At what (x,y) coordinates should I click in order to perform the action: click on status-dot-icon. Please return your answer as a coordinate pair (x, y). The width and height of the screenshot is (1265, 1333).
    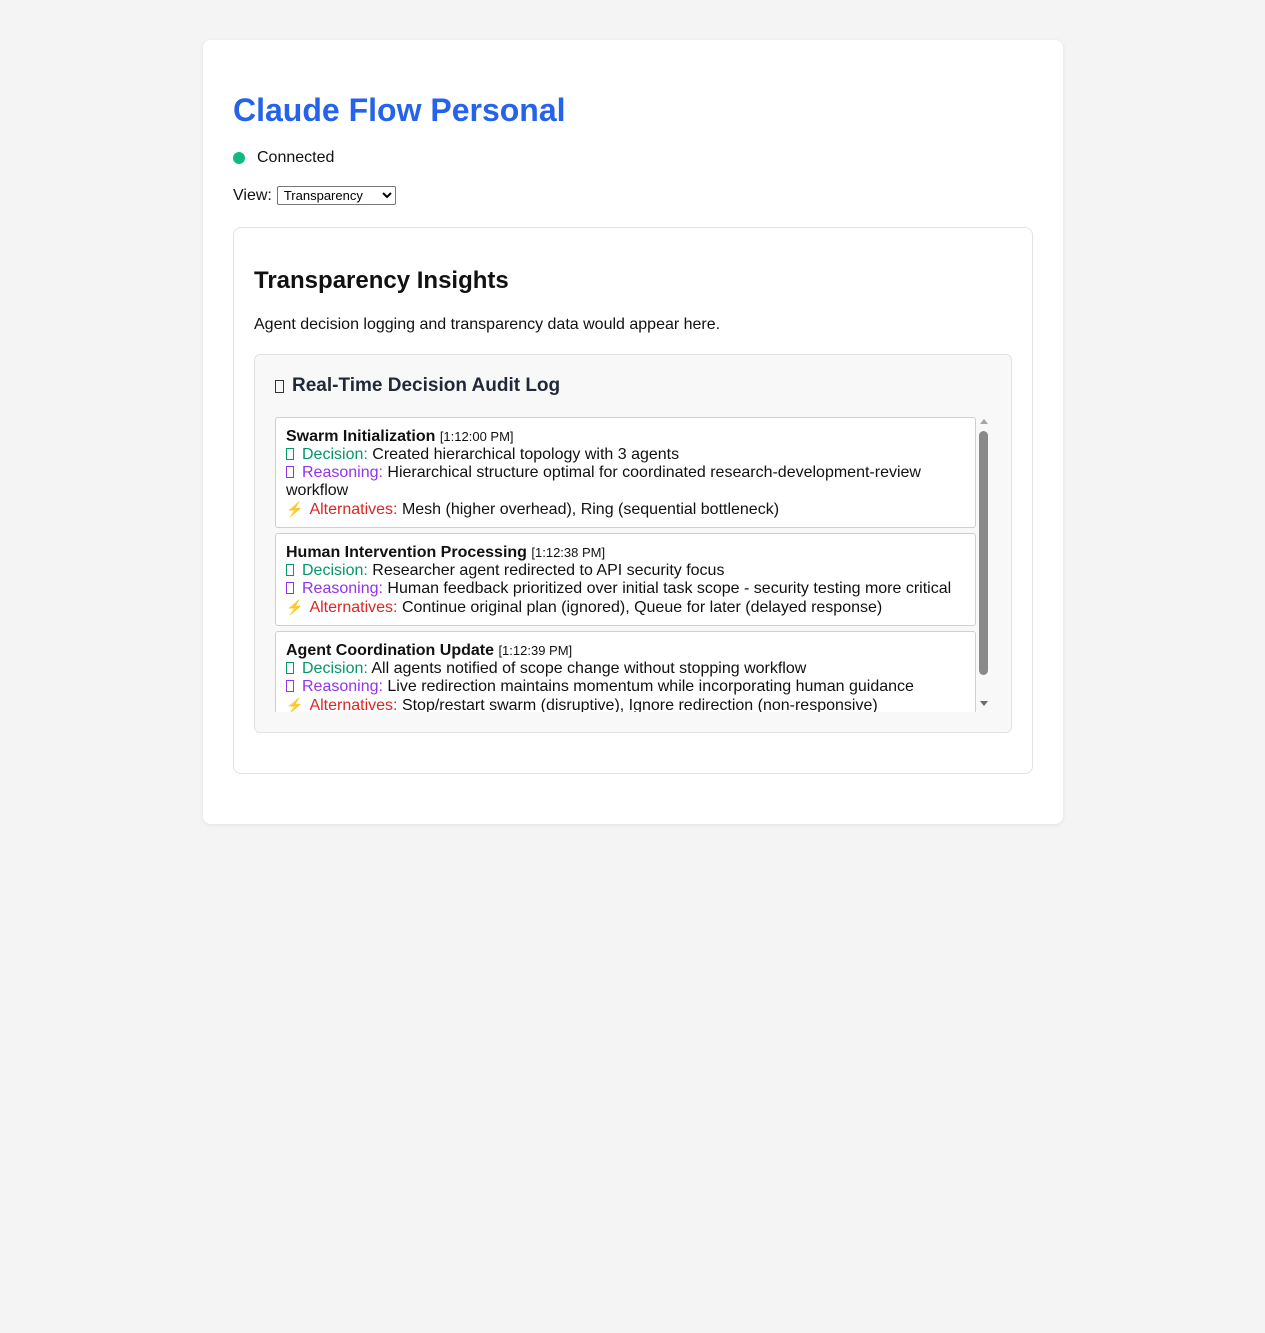
    Looking at the image, I should click on (239, 158).